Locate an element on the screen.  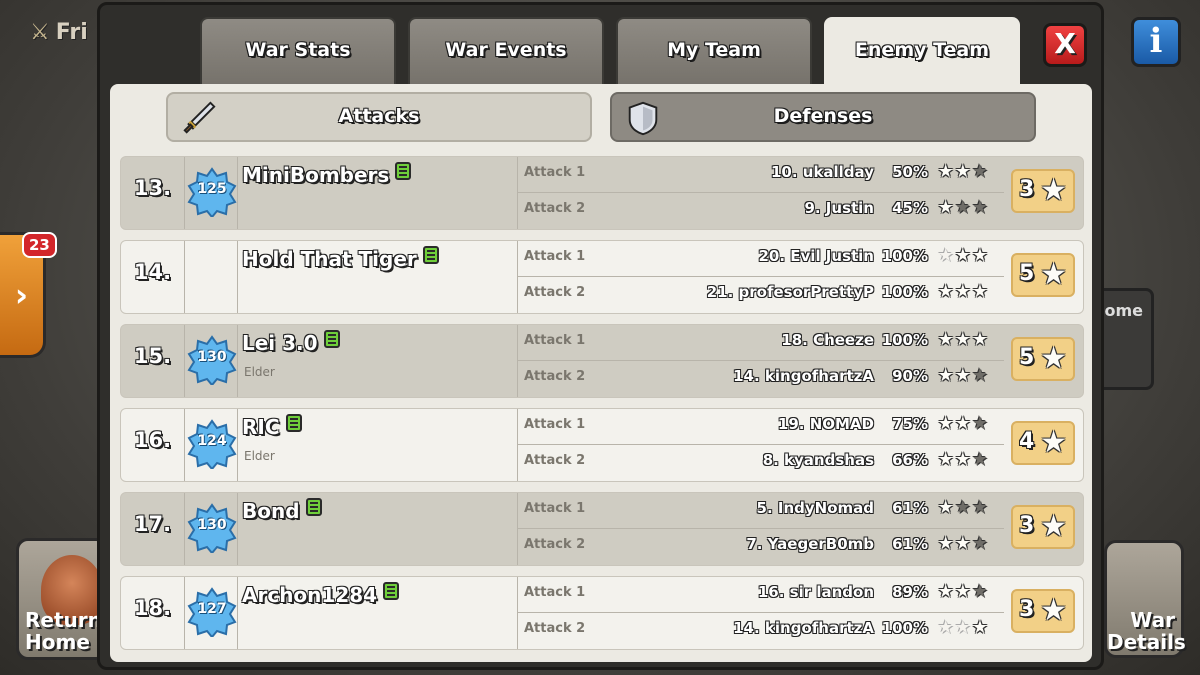
total-stars-count: 3 is located at coordinates (1027, 525).